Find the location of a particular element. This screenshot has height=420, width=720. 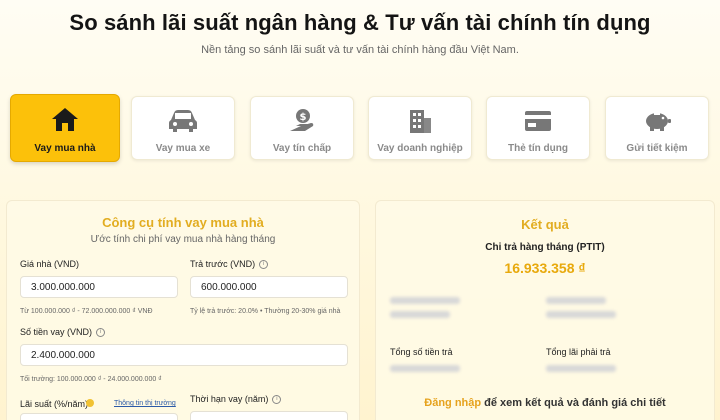

status-dot-icon is located at coordinates (90, 403).